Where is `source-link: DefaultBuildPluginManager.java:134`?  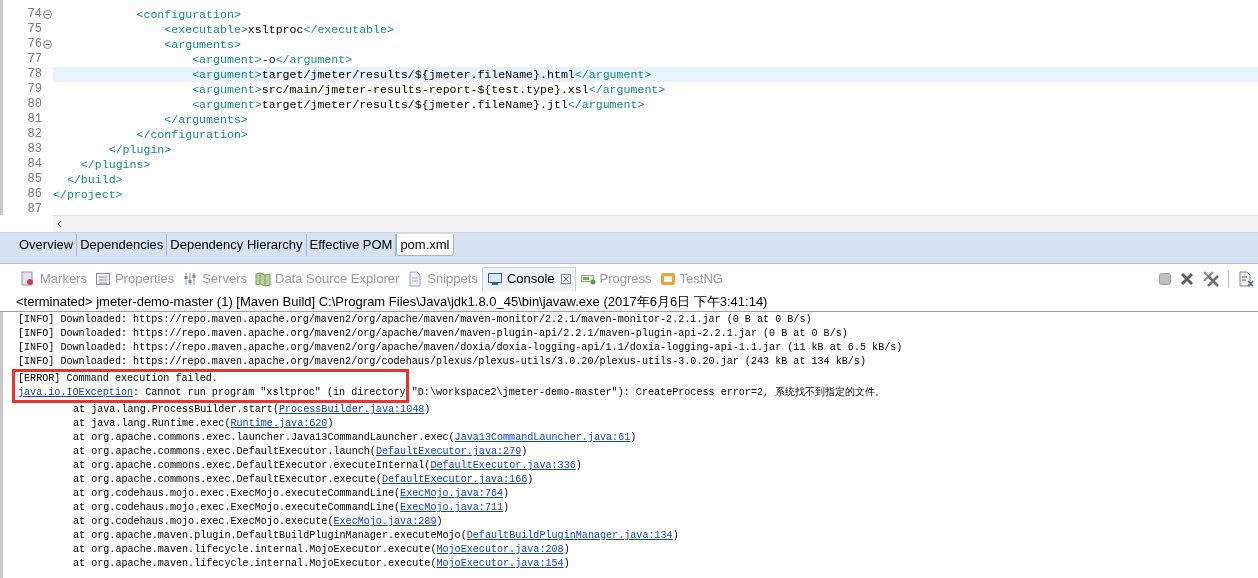 source-link: DefaultBuildPluginManager.java:134 is located at coordinates (569, 535).